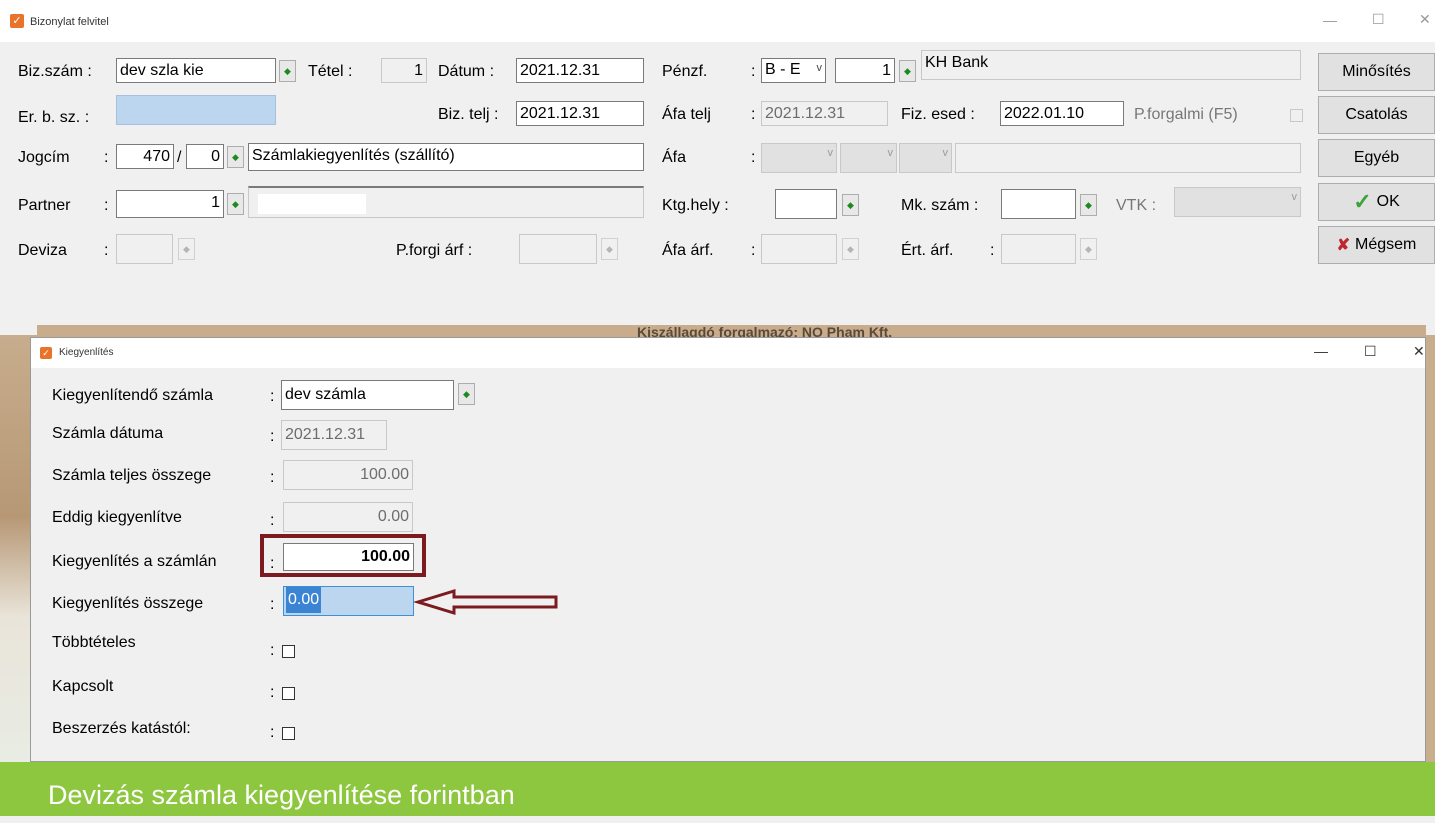 The width and height of the screenshot is (1435, 823). Describe the element at coordinates (132, 475) in the screenshot. I see `szamla-teljes-osszege-label: Számla teljes összege` at that location.